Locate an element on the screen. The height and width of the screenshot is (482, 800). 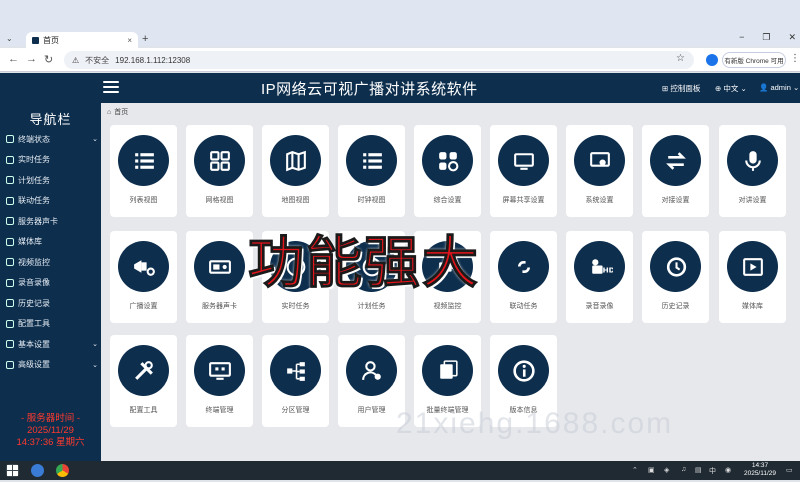
intercom-settings-icon is located at coordinates (752, 160).